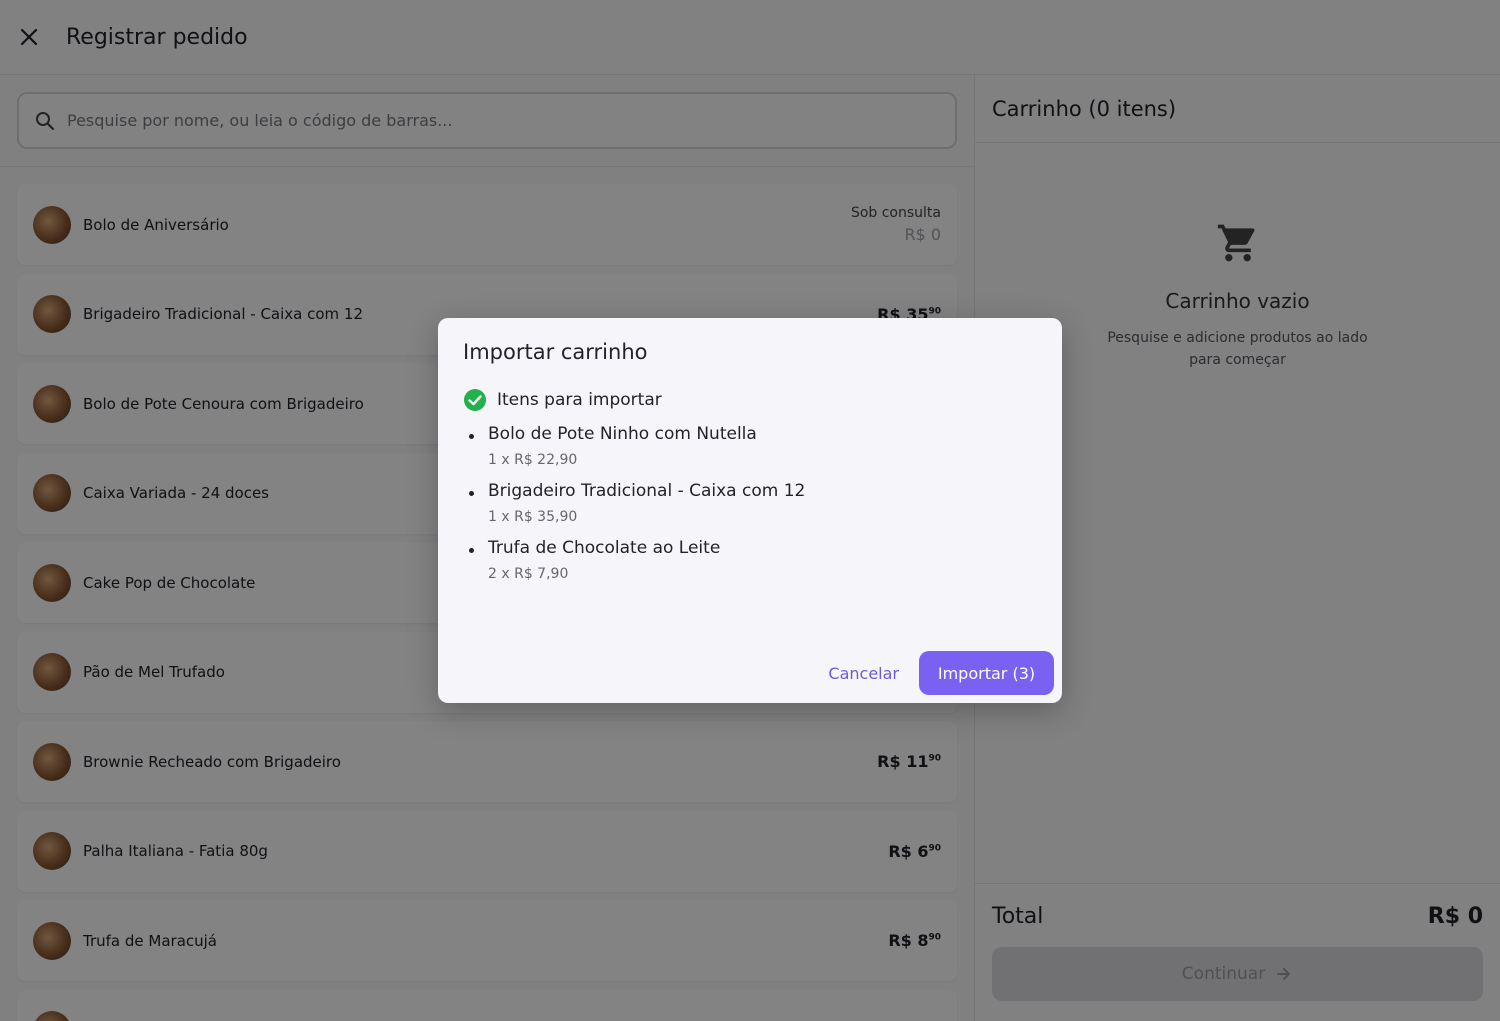 This screenshot has width=1500, height=1021. Describe the element at coordinates (533, 517) in the screenshot. I see `import-item-detail: 1 x R$ 35,90` at that location.